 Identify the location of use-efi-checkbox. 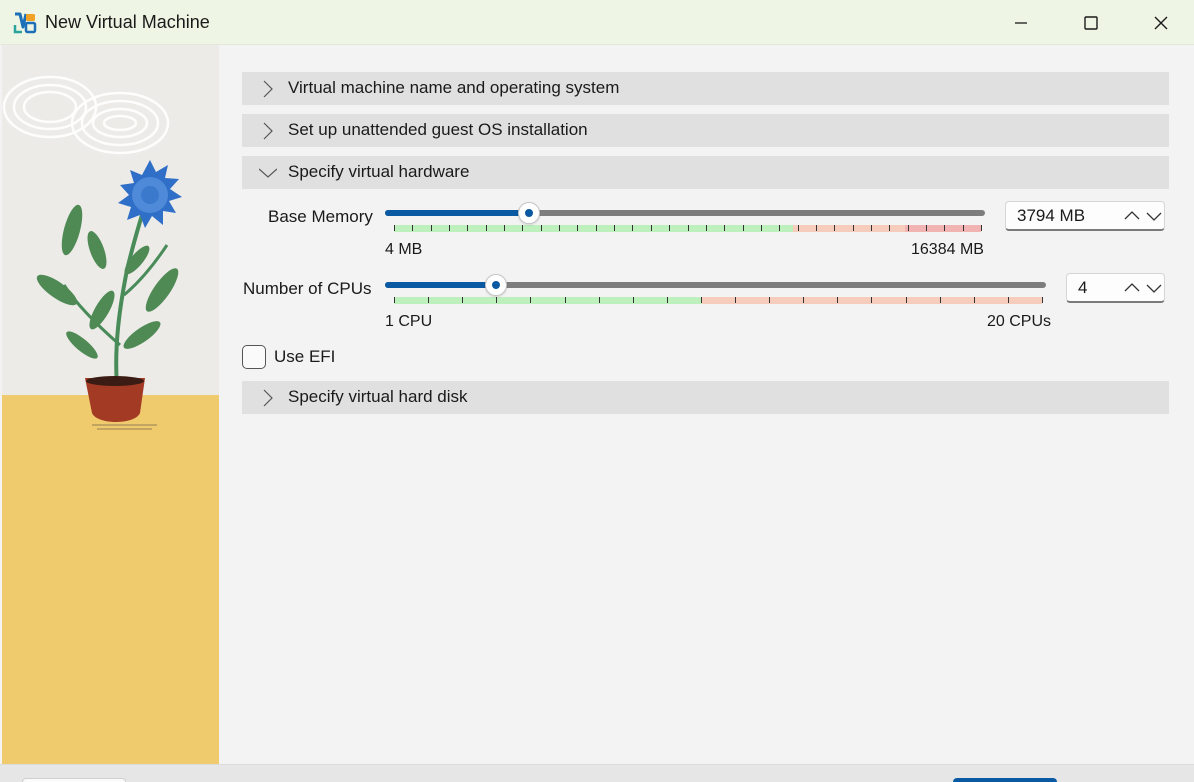
(254, 357).